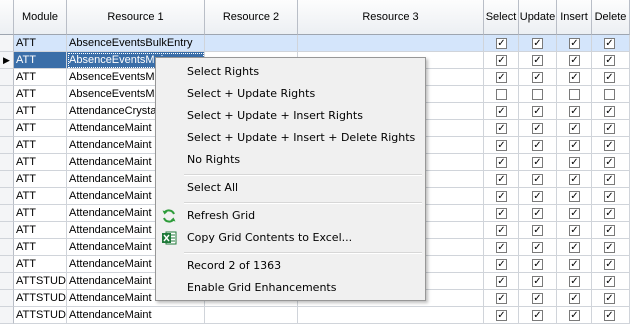  I want to click on select-checkbox, so click(501, 94).